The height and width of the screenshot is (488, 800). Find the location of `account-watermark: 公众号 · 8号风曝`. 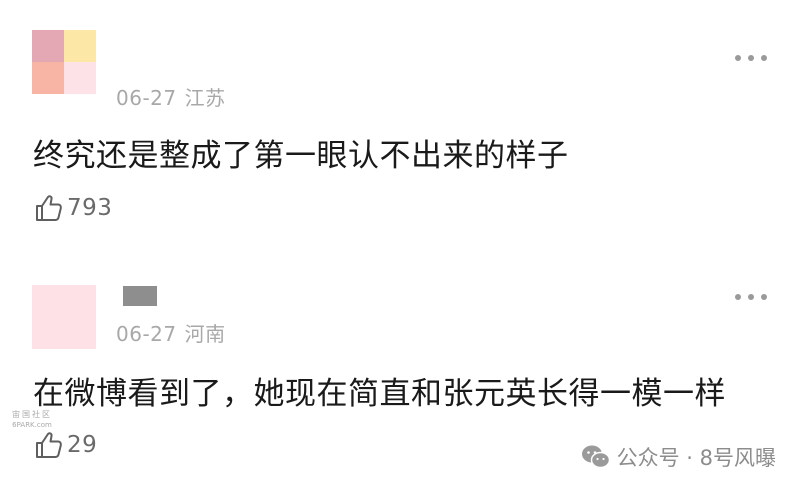

account-watermark: 公众号 · 8号风曝 is located at coordinates (678, 457).